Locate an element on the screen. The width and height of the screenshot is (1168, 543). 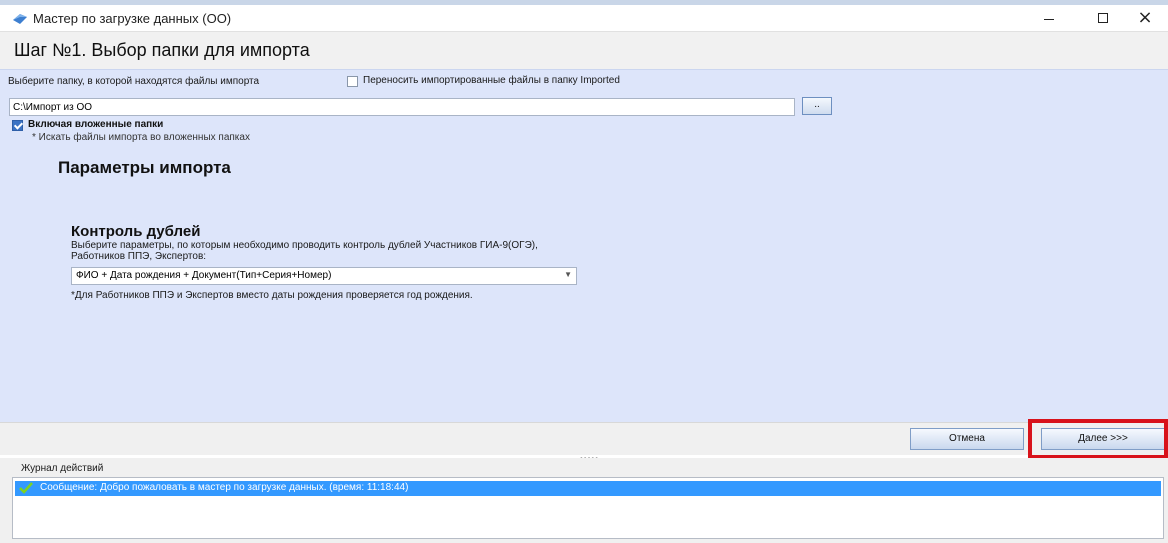
browse-button: .. is located at coordinates (817, 106).